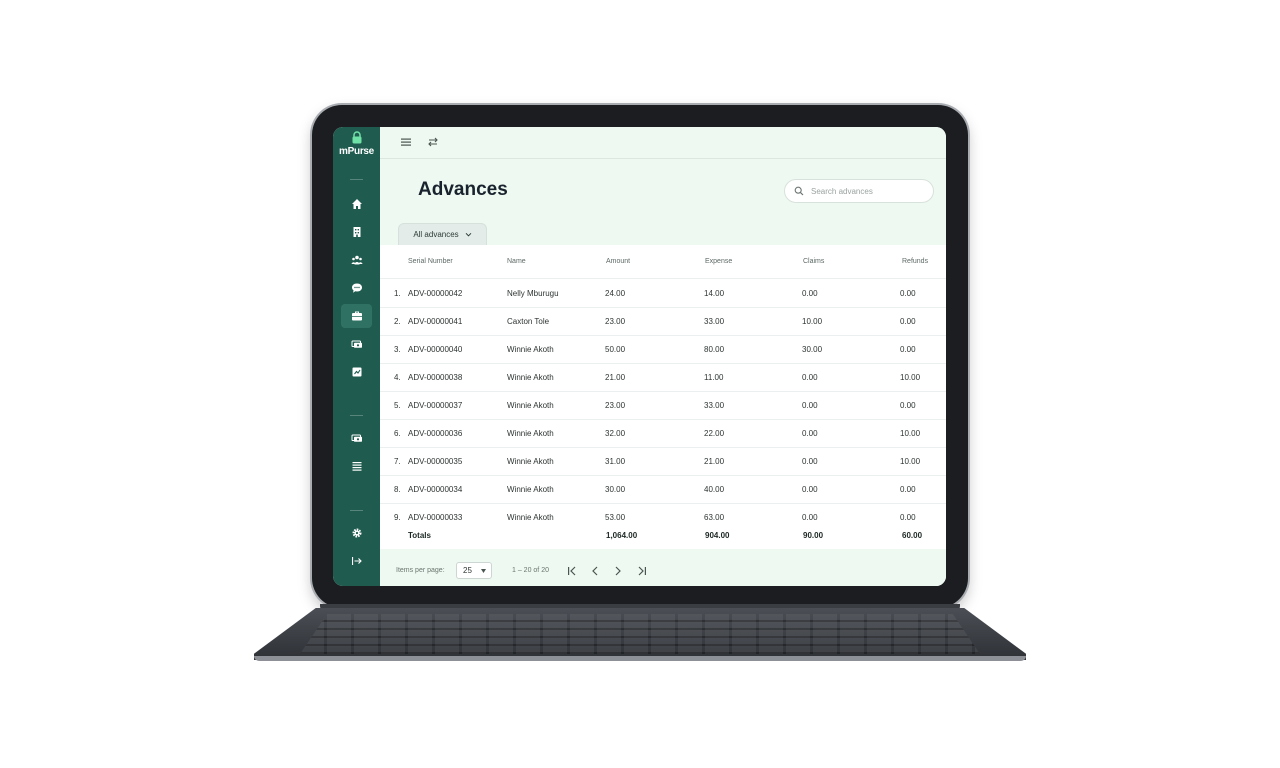 The image size is (1280, 768). What do you see at coordinates (912, 535) in the screenshot?
I see `total-refunds: 60.00` at bounding box center [912, 535].